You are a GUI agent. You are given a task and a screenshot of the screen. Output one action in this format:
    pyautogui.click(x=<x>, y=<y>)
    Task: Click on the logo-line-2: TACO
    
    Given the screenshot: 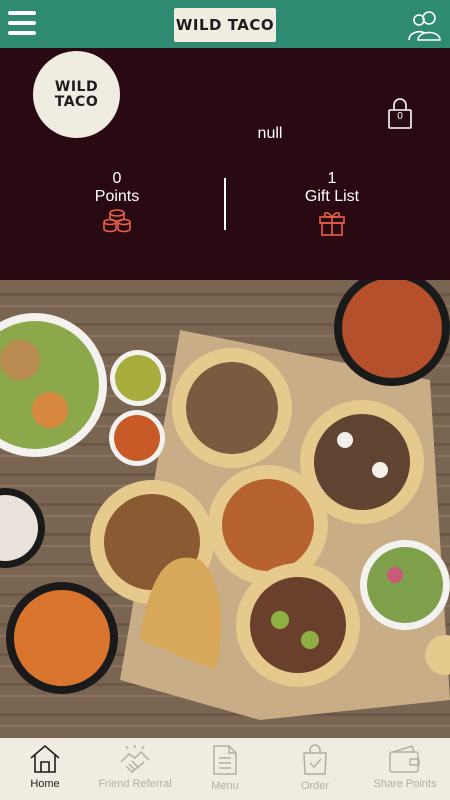 What is the action you would take?
    pyautogui.click(x=76, y=101)
    